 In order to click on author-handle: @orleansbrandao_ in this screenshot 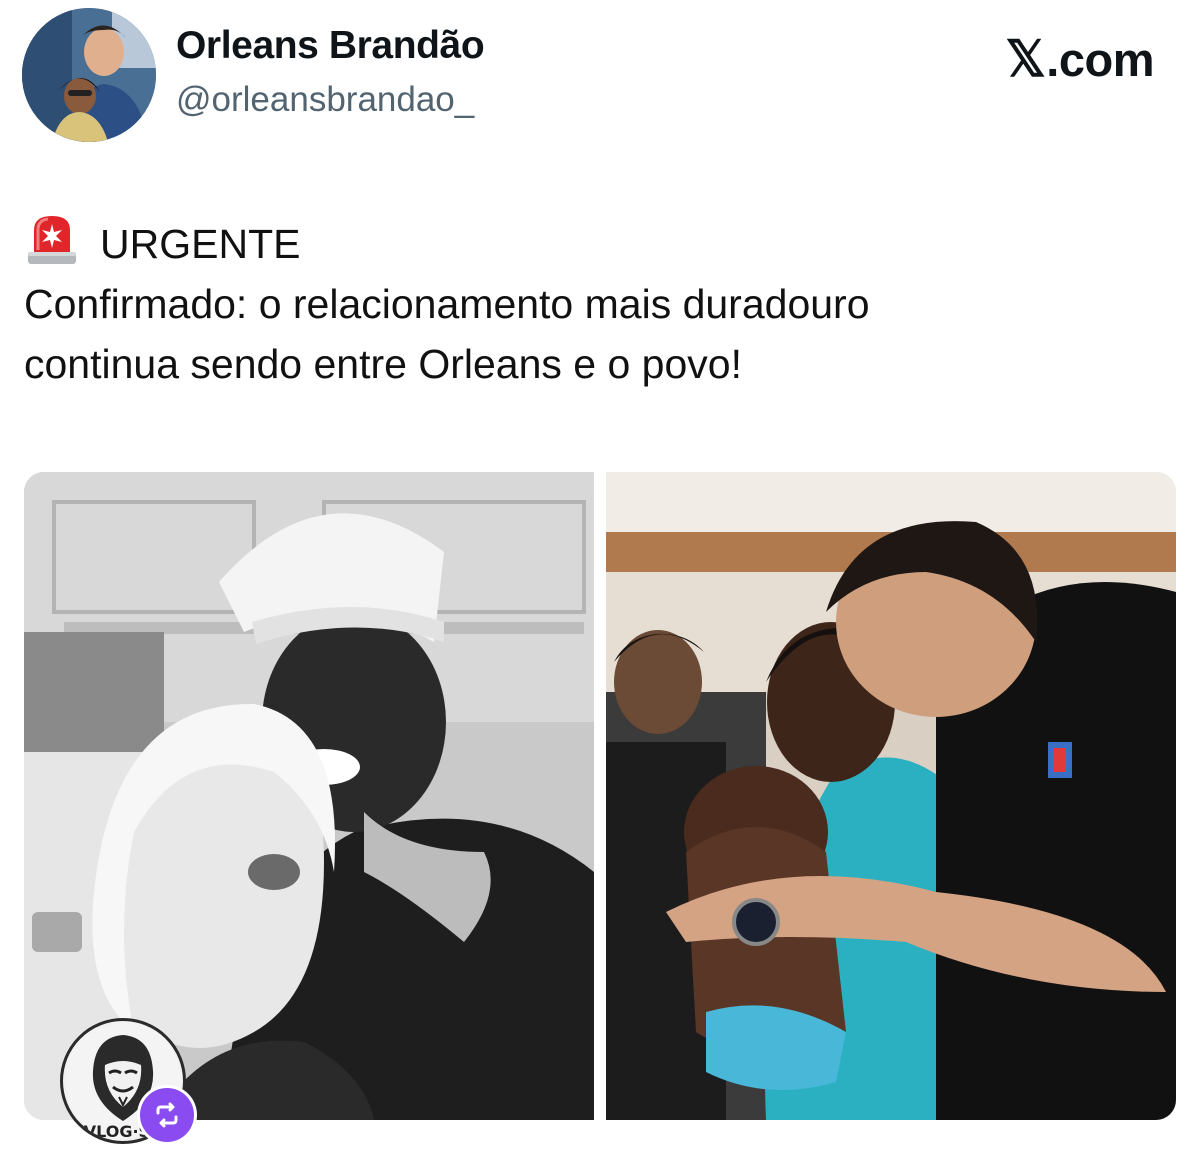, I will do `click(325, 100)`.